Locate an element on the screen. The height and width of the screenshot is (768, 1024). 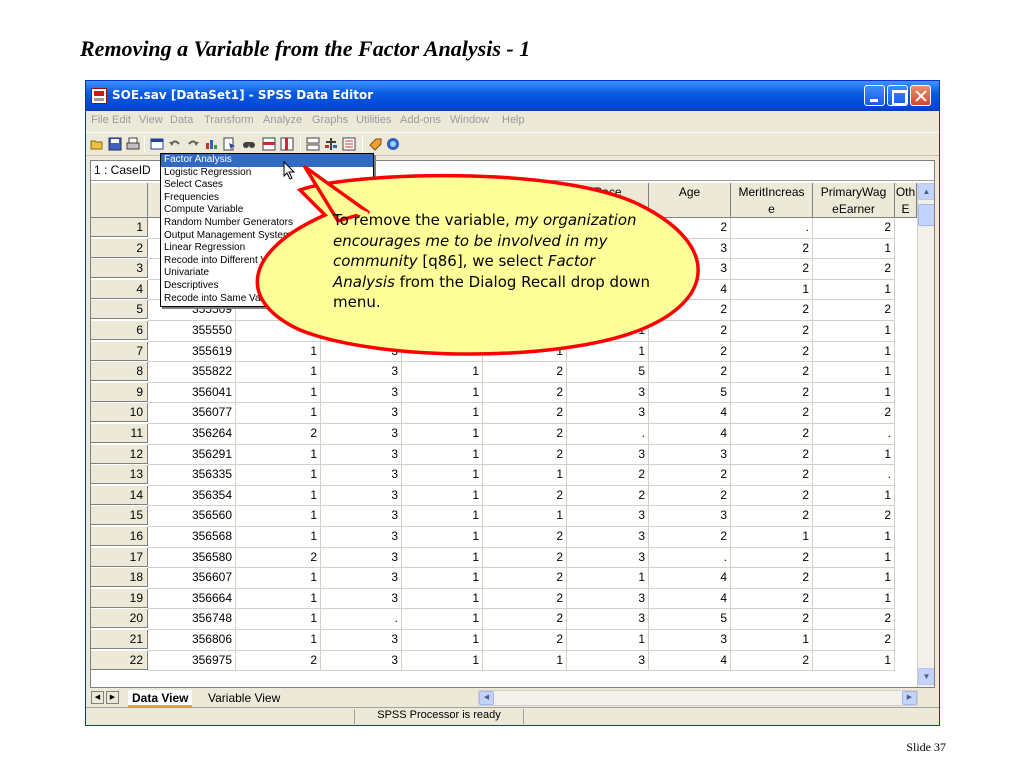
maximize-button is located at coordinates (897, 95).